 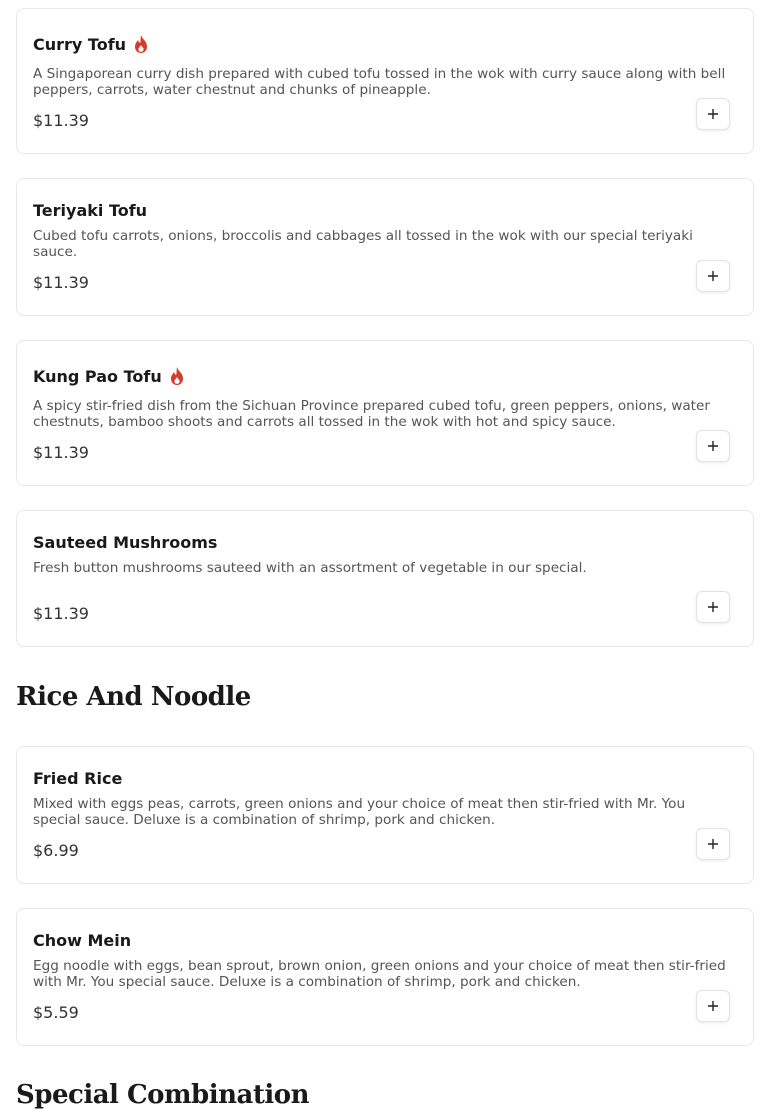 I want to click on item-name-text: Chow Mein, so click(x=82, y=940).